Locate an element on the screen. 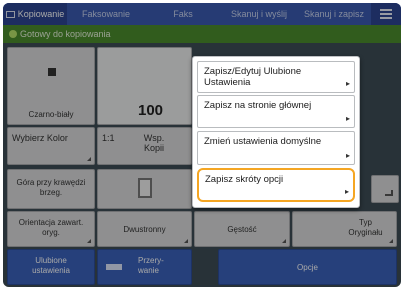 The width and height of the screenshot is (404, 307). ratio-value: 1:1 is located at coordinates (108, 138).